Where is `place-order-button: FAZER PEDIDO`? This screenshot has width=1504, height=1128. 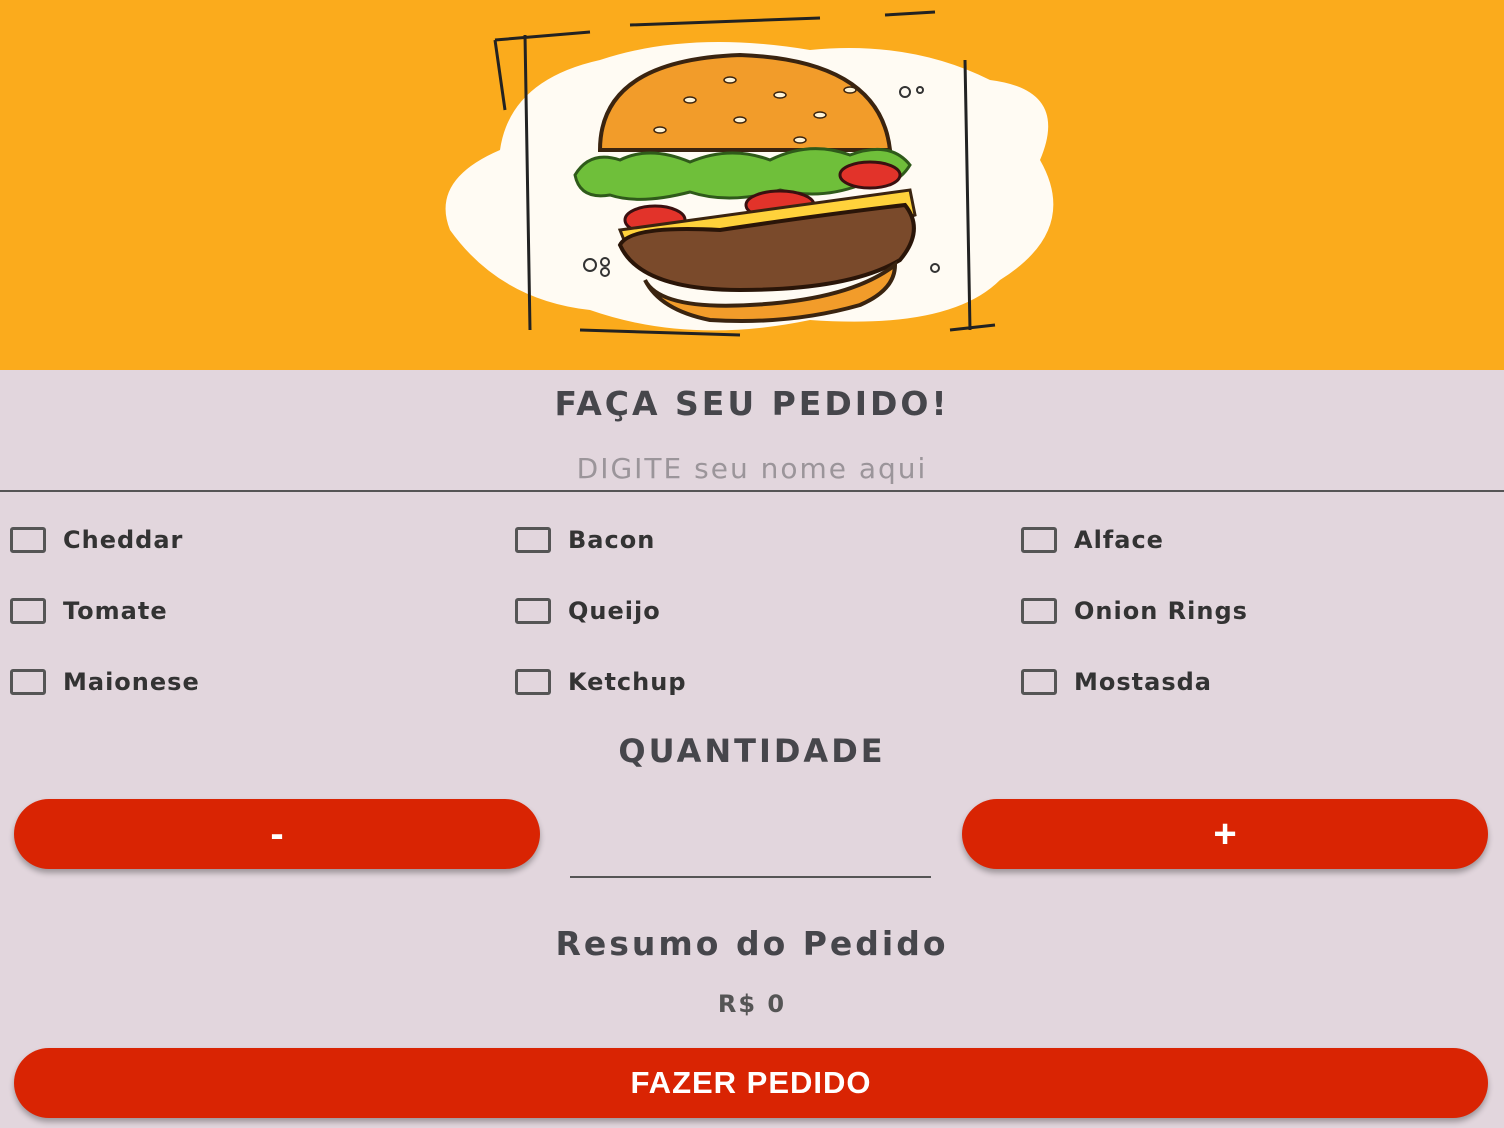 place-order-button: FAZER PEDIDO is located at coordinates (751, 1083).